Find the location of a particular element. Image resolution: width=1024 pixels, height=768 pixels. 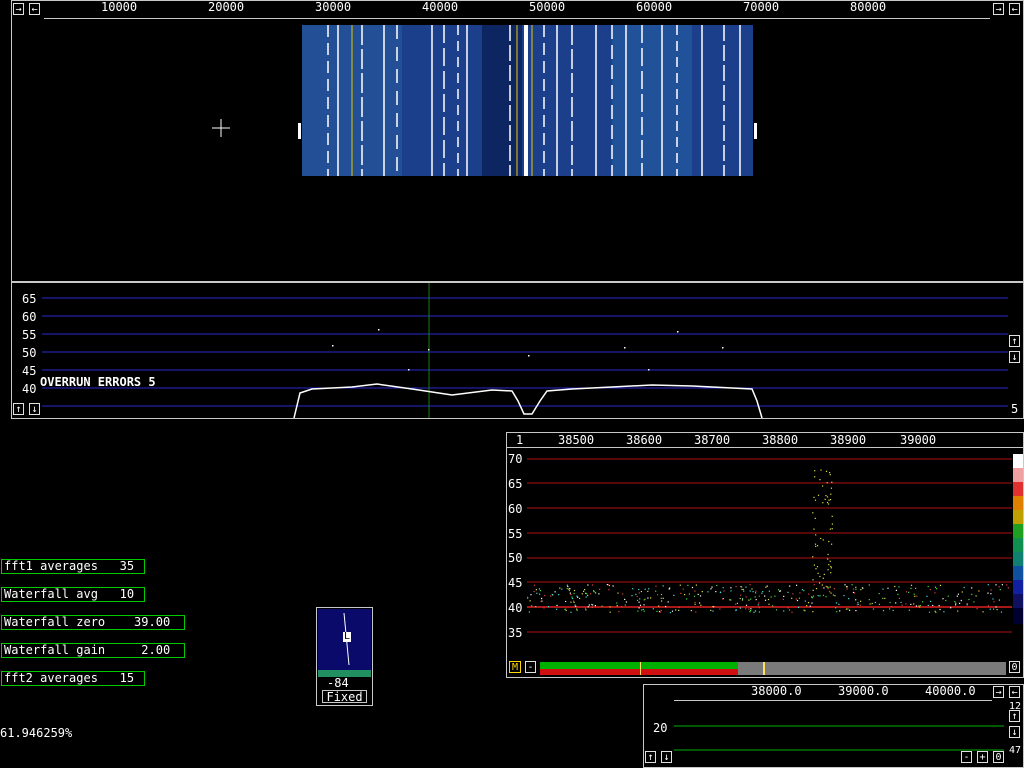

cpu-load-percent: 61.946259% is located at coordinates (36, 733).